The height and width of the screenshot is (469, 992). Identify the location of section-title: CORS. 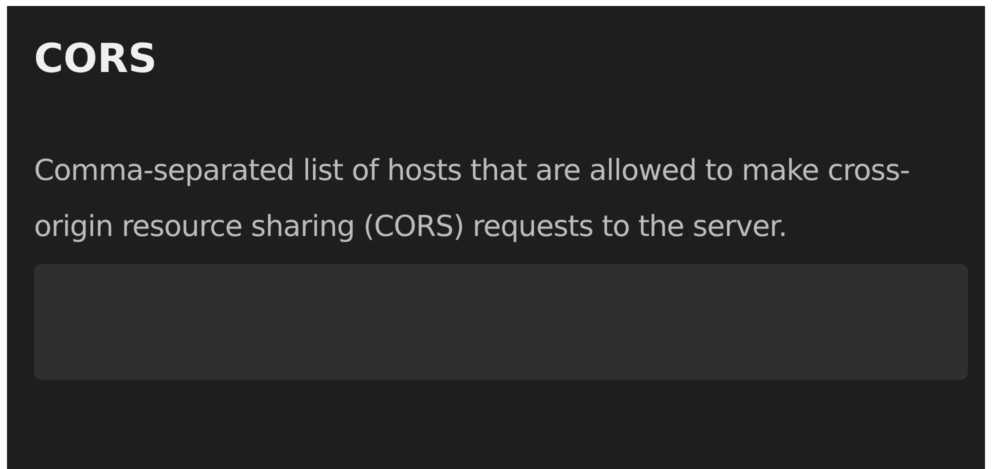
(96, 59).